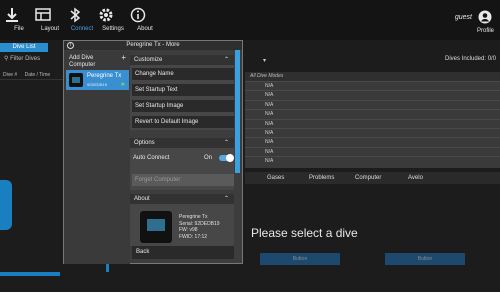  I want to click on auto-connect-toggle, so click(226, 158).